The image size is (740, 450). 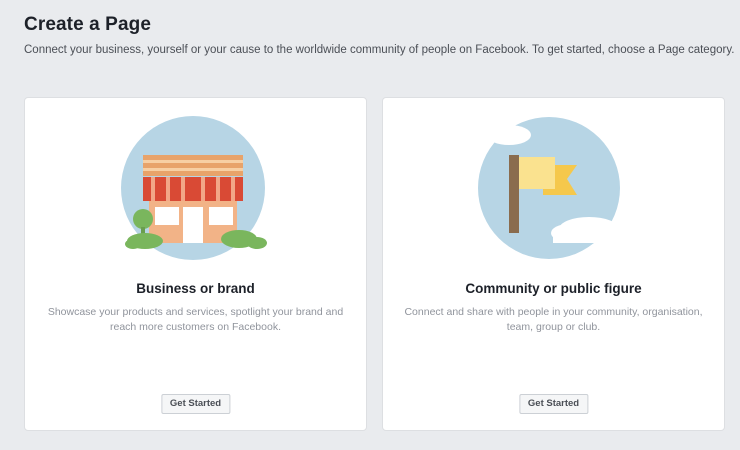 I want to click on flag-icon, so click(x=553, y=188).